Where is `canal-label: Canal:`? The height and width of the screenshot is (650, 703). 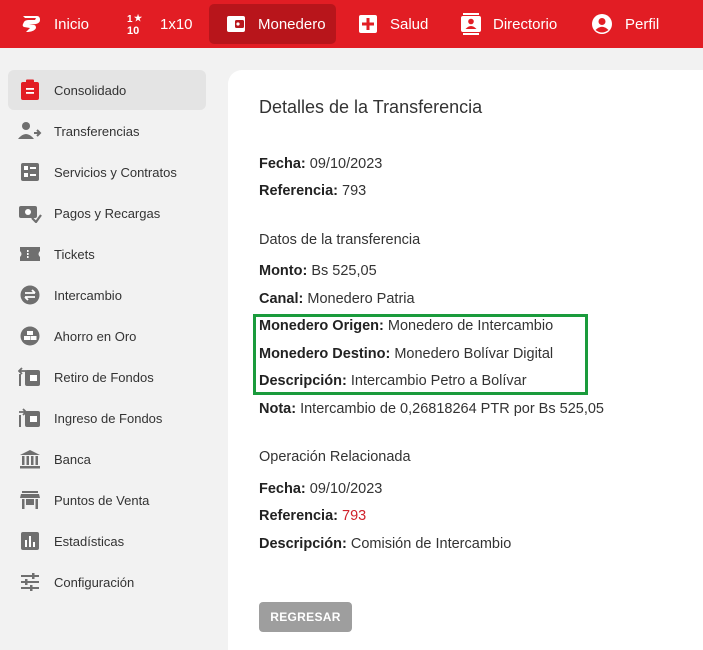 canal-label: Canal: is located at coordinates (281, 299).